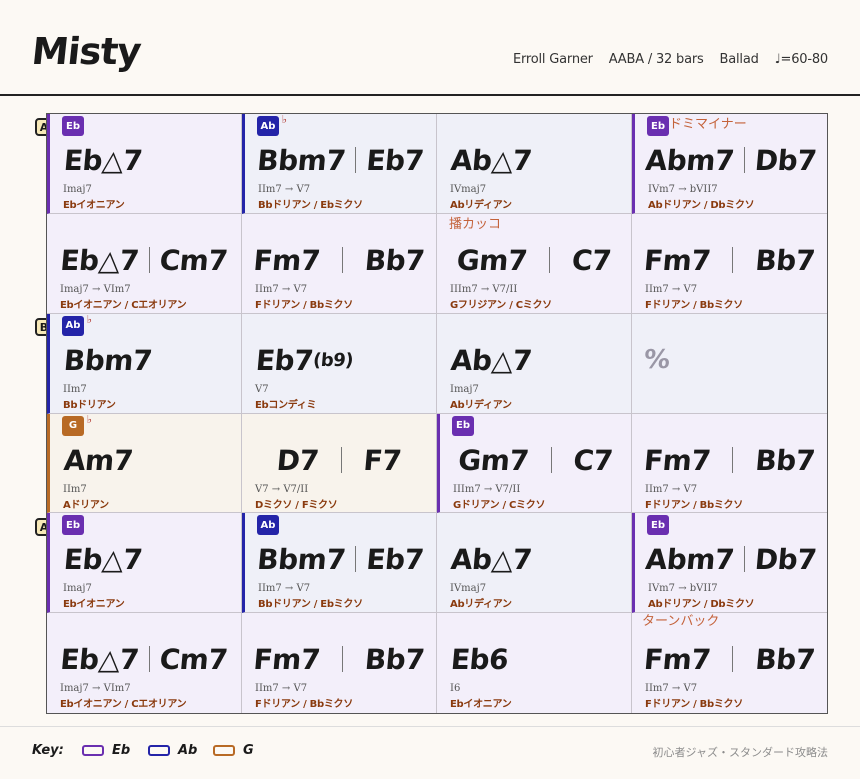 The width and height of the screenshot is (860, 779). Describe the element at coordinates (188, 750) in the screenshot. I see `legend-label: Ab` at that location.